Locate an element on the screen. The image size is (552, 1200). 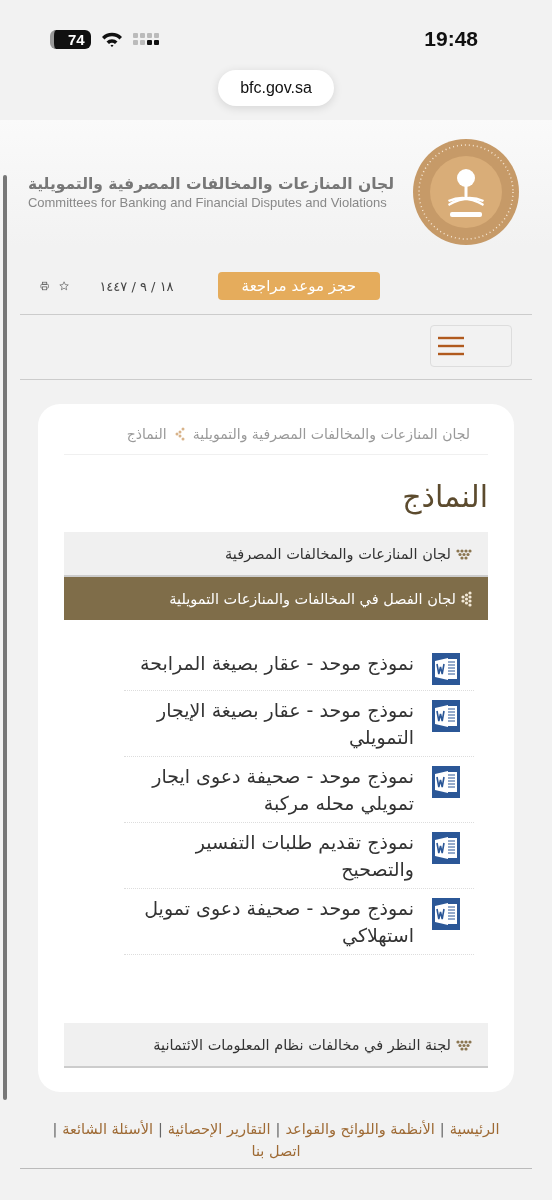
signal-icon is located at coordinates (146, 39).